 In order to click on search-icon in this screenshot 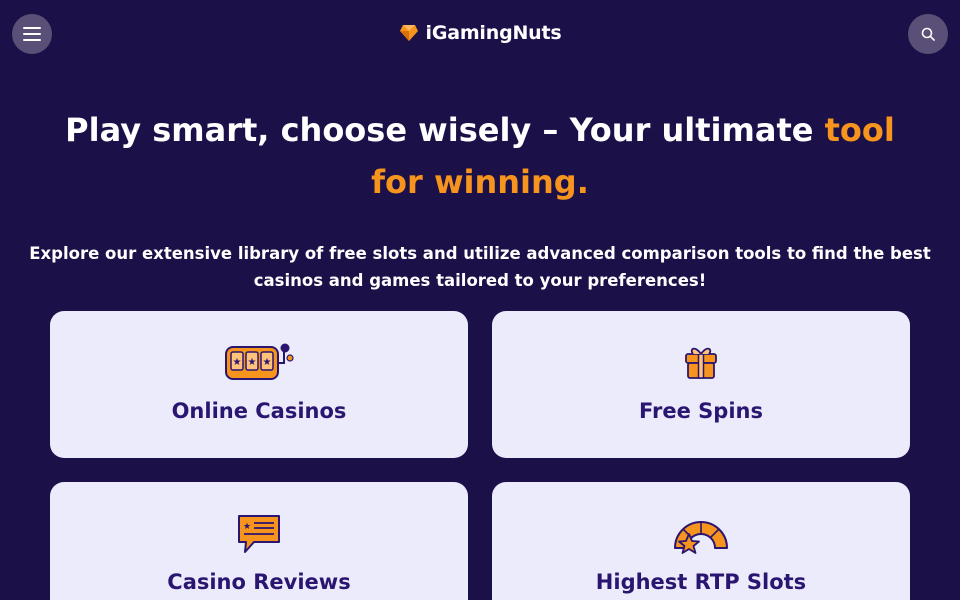, I will do `click(928, 34)`.